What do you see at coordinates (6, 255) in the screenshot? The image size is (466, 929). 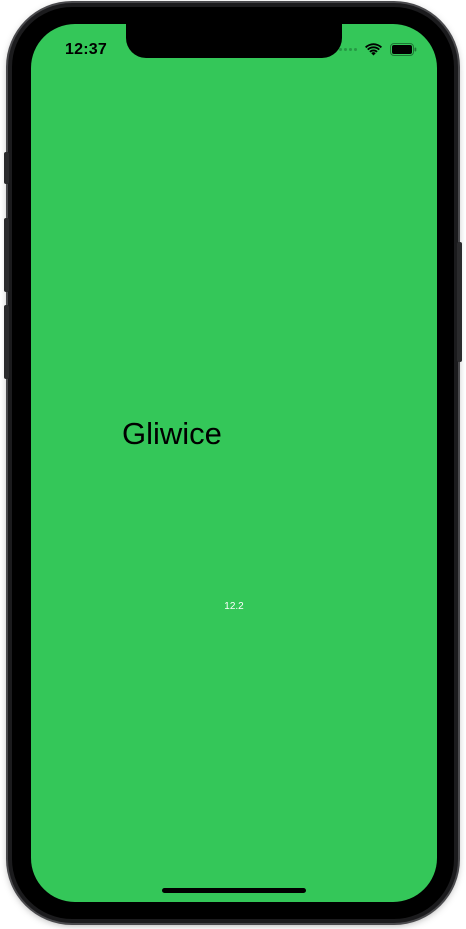 I see `volume-up-button` at bounding box center [6, 255].